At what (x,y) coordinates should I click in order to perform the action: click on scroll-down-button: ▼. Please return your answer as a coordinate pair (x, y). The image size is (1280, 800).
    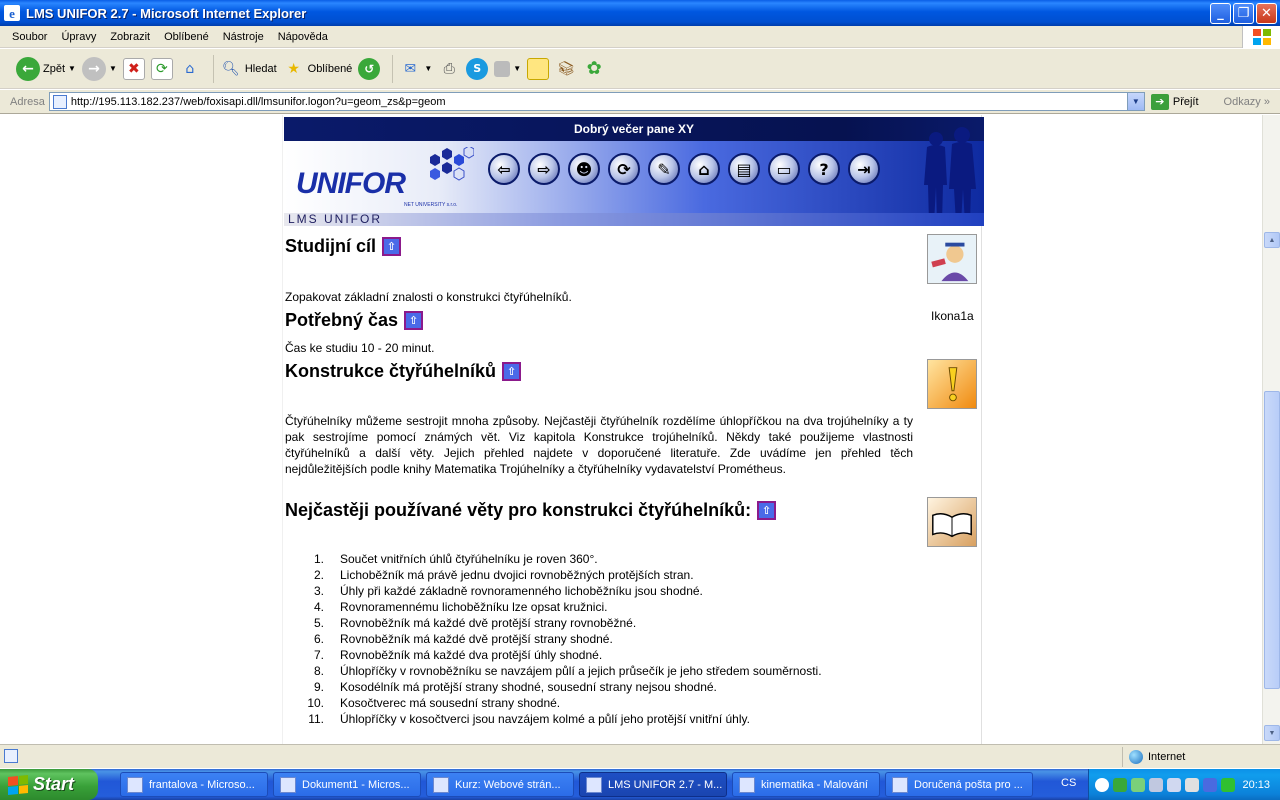
    Looking at the image, I should click on (1272, 733).